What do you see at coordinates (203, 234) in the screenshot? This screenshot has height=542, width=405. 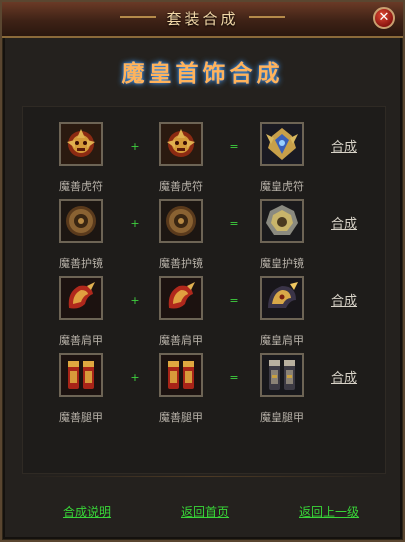 I see `recipe-row: + = 合成 魔善护镜 魔善护镜 魔皇护镜` at bounding box center [203, 234].